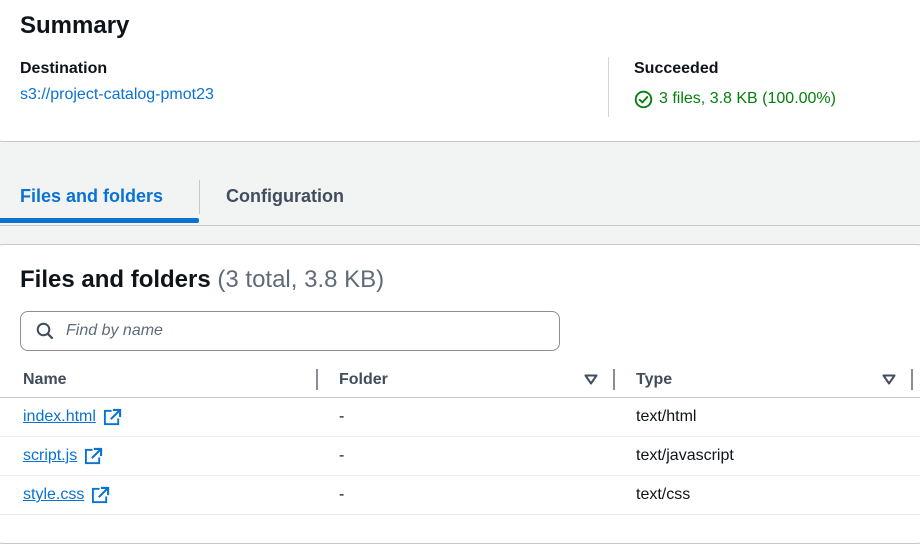 The height and width of the screenshot is (544, 920). I want to click on files-section-title: Files and folders (3 total, 3.8 KB), so click(202, 280).